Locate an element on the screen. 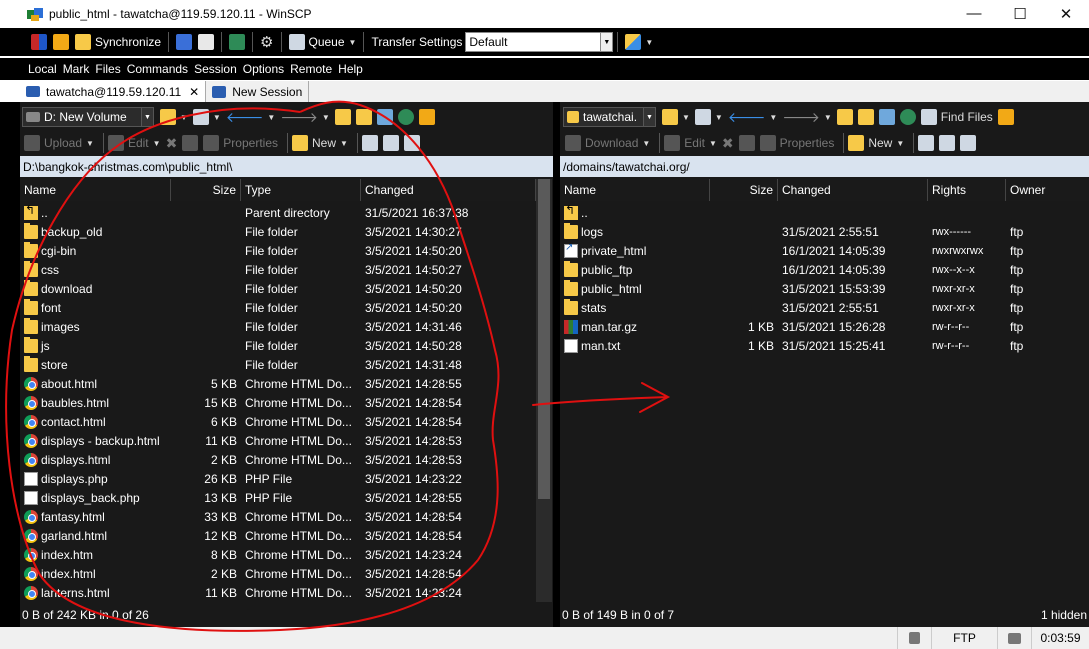 Image resolution: width=1089 pixels, height=649 pixels. putty-icon is located at coordinates (206, 42).